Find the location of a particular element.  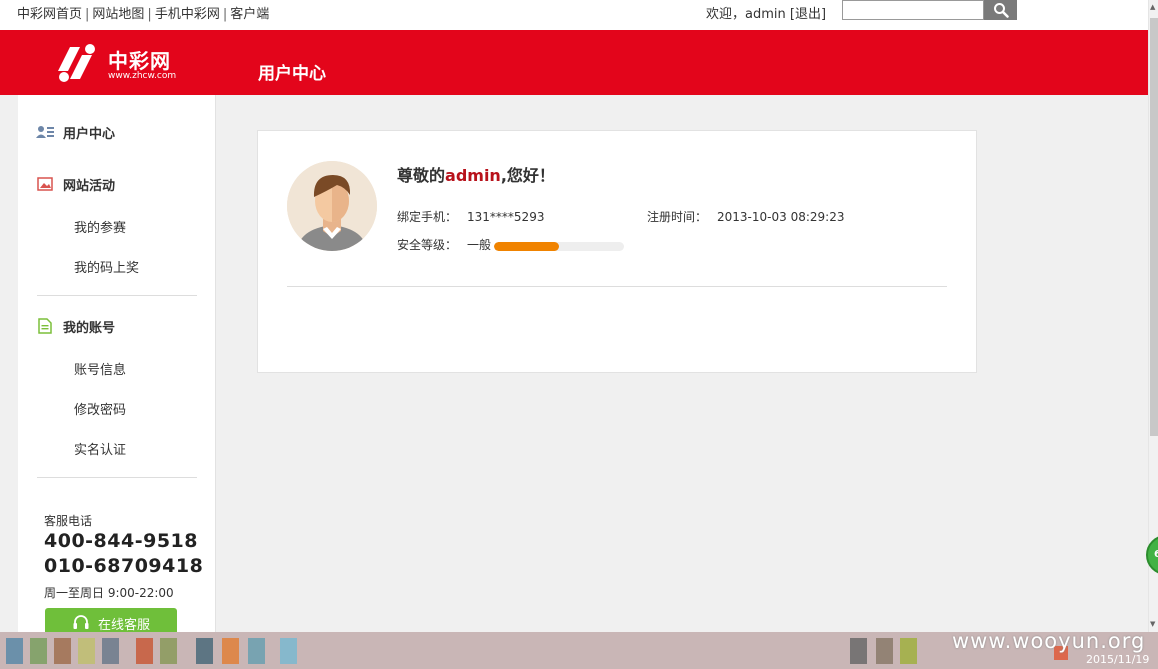

search-icon is located at coordinates (1001, 10).